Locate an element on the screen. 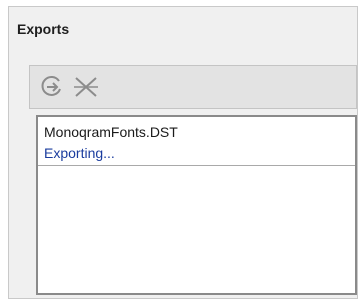 This screenshot has width=361, height=301. refresh-button is located at coordinates (52, 87).